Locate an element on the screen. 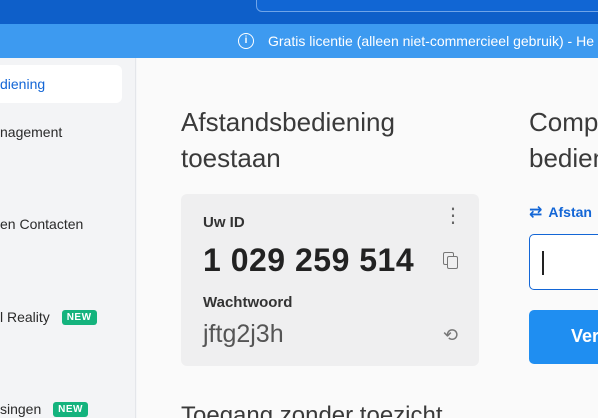 The image size is (598, 418). sidebar-item-reality: l Reality NEW is located at coordinates (48, 317).